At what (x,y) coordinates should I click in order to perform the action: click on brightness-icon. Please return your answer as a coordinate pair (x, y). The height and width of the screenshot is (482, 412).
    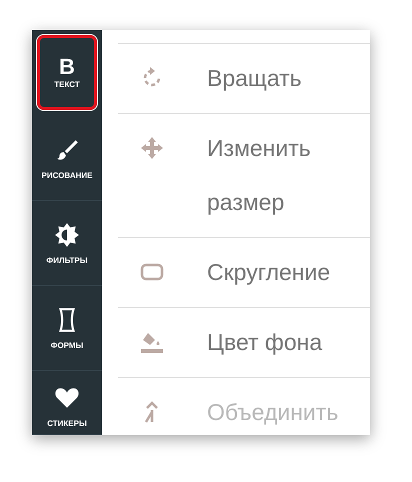
    Looking at the image, I should click on (67, 235).